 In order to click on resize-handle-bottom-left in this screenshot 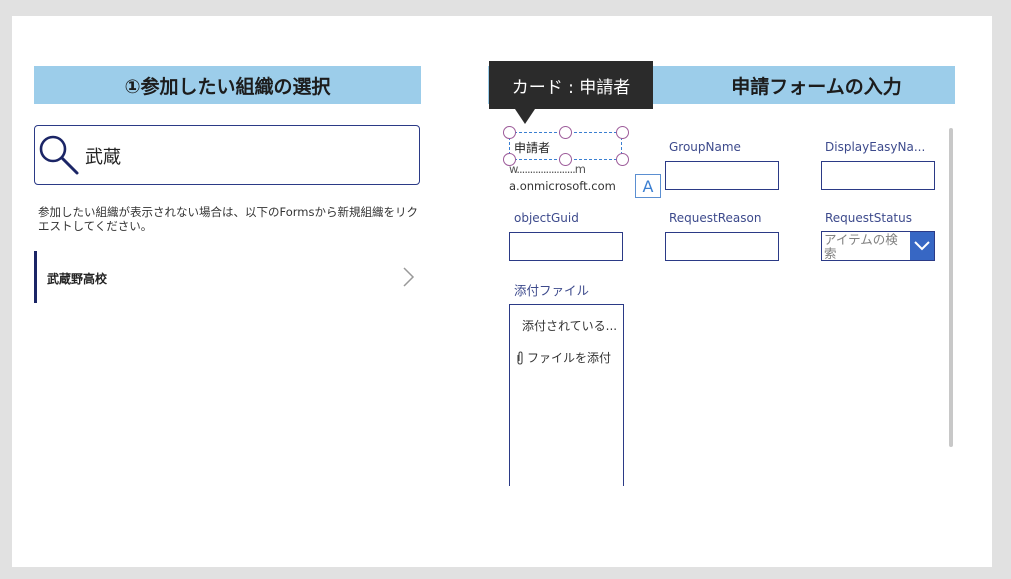, I will do `click(509, 159)`.